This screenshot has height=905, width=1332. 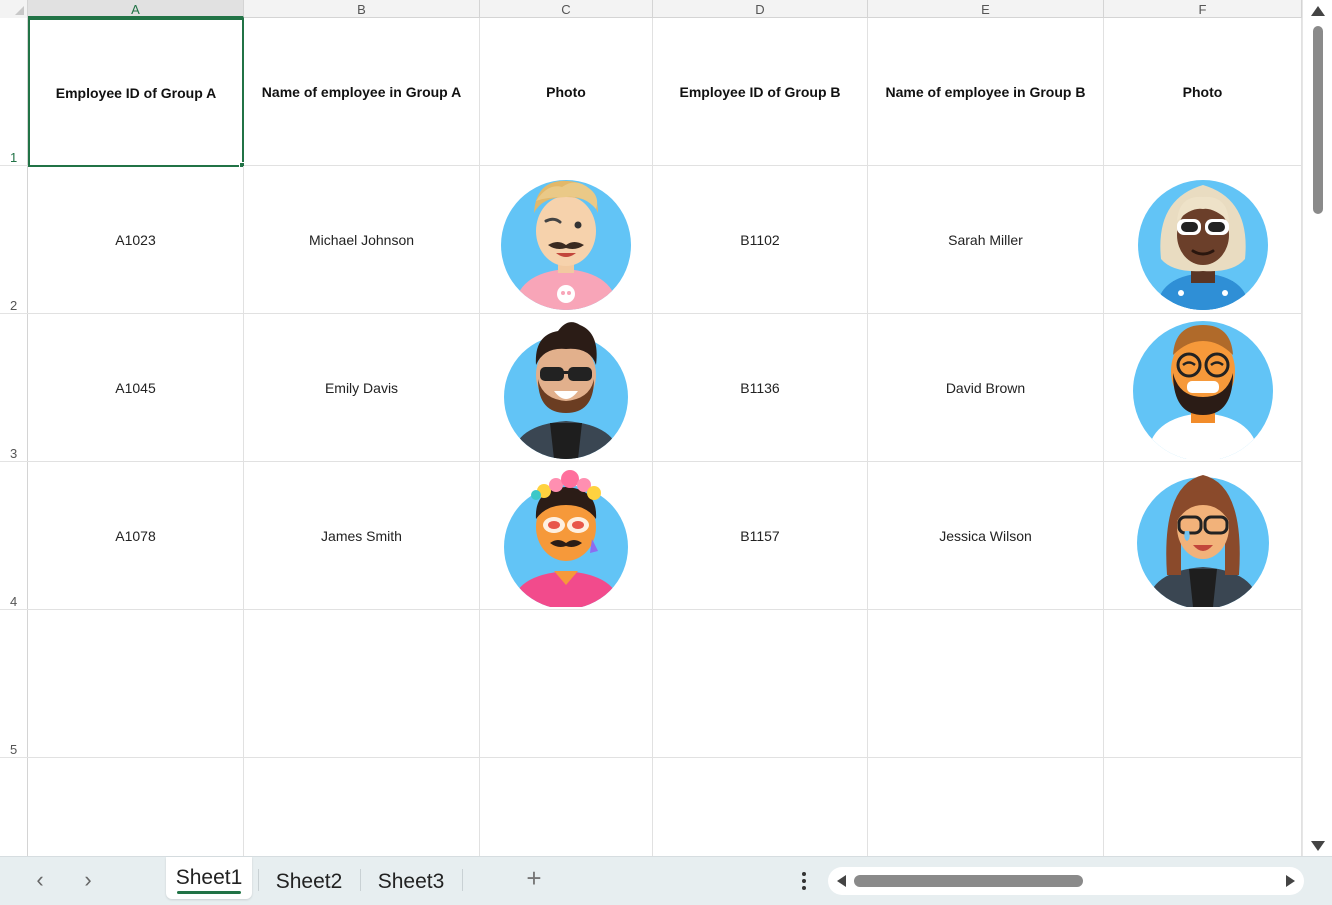 I want to click on cell-c3, so click(x=566, y=388).